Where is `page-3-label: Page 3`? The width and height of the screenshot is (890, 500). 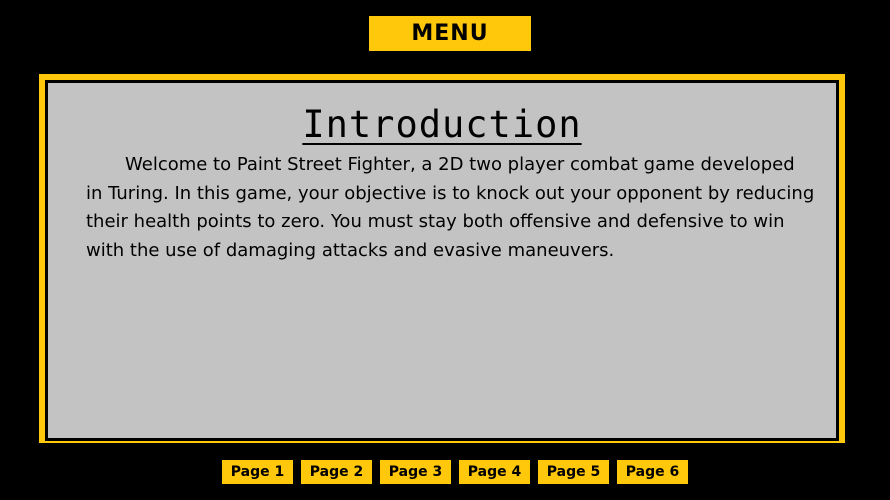
page-3-label: Page 3 is located at coordinates (415, 472).